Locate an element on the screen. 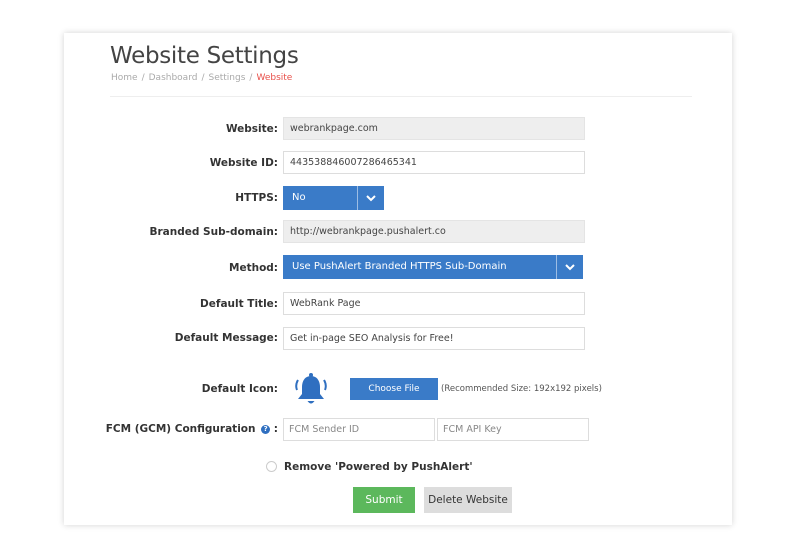  breadcrumb-dashboard: Dashboard is located at coordinates (173, 78).